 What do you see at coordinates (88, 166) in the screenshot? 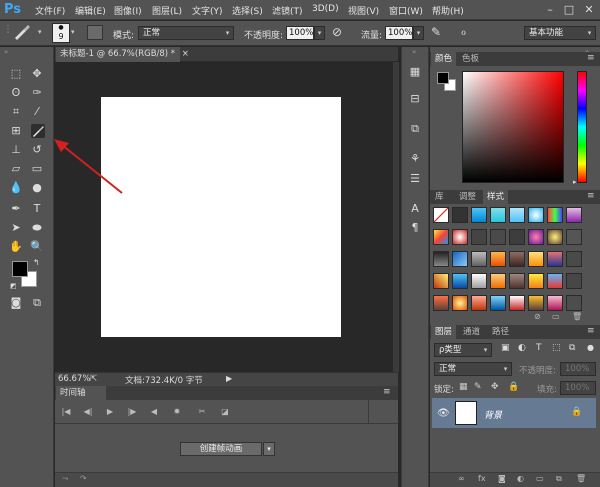
I see `annotation-arrow` at bounding box center [88, 166].